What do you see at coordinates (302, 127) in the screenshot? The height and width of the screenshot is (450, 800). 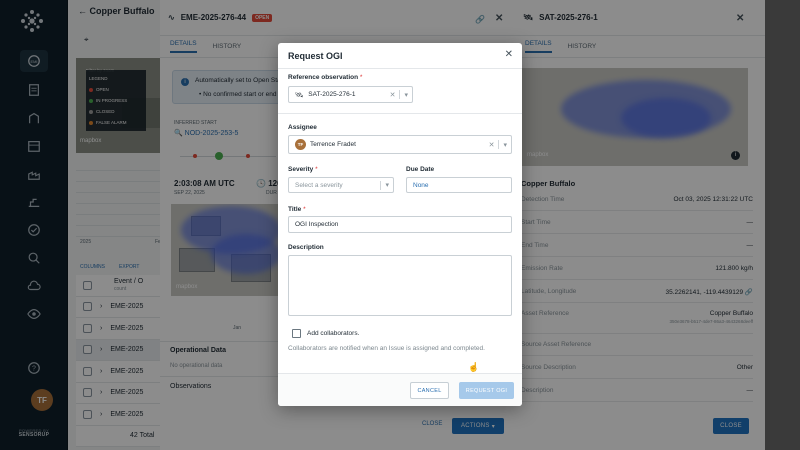 I see `assignee-label: Assignee` at bounding box center [302, 127].